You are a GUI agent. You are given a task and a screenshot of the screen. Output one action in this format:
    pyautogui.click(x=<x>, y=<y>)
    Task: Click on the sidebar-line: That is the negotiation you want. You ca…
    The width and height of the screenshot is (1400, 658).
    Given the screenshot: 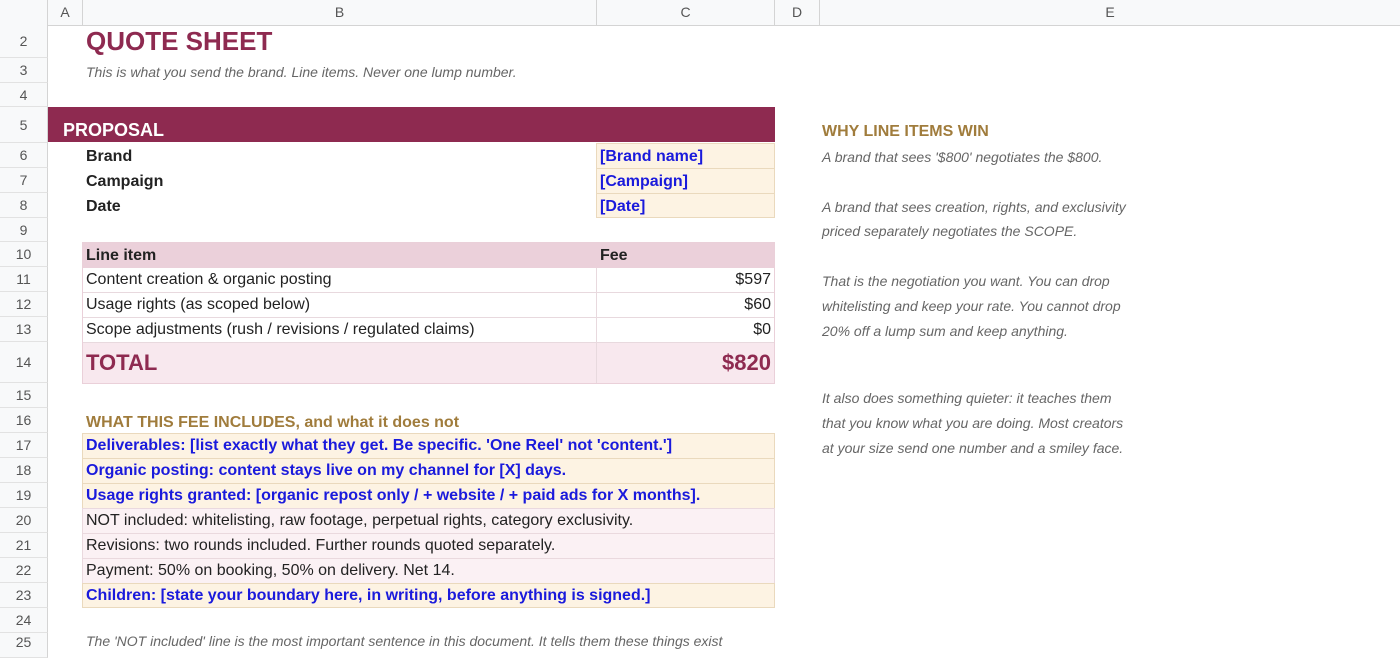 What is the action you would take?
    pyautogui.click(x=966, y=281)
    